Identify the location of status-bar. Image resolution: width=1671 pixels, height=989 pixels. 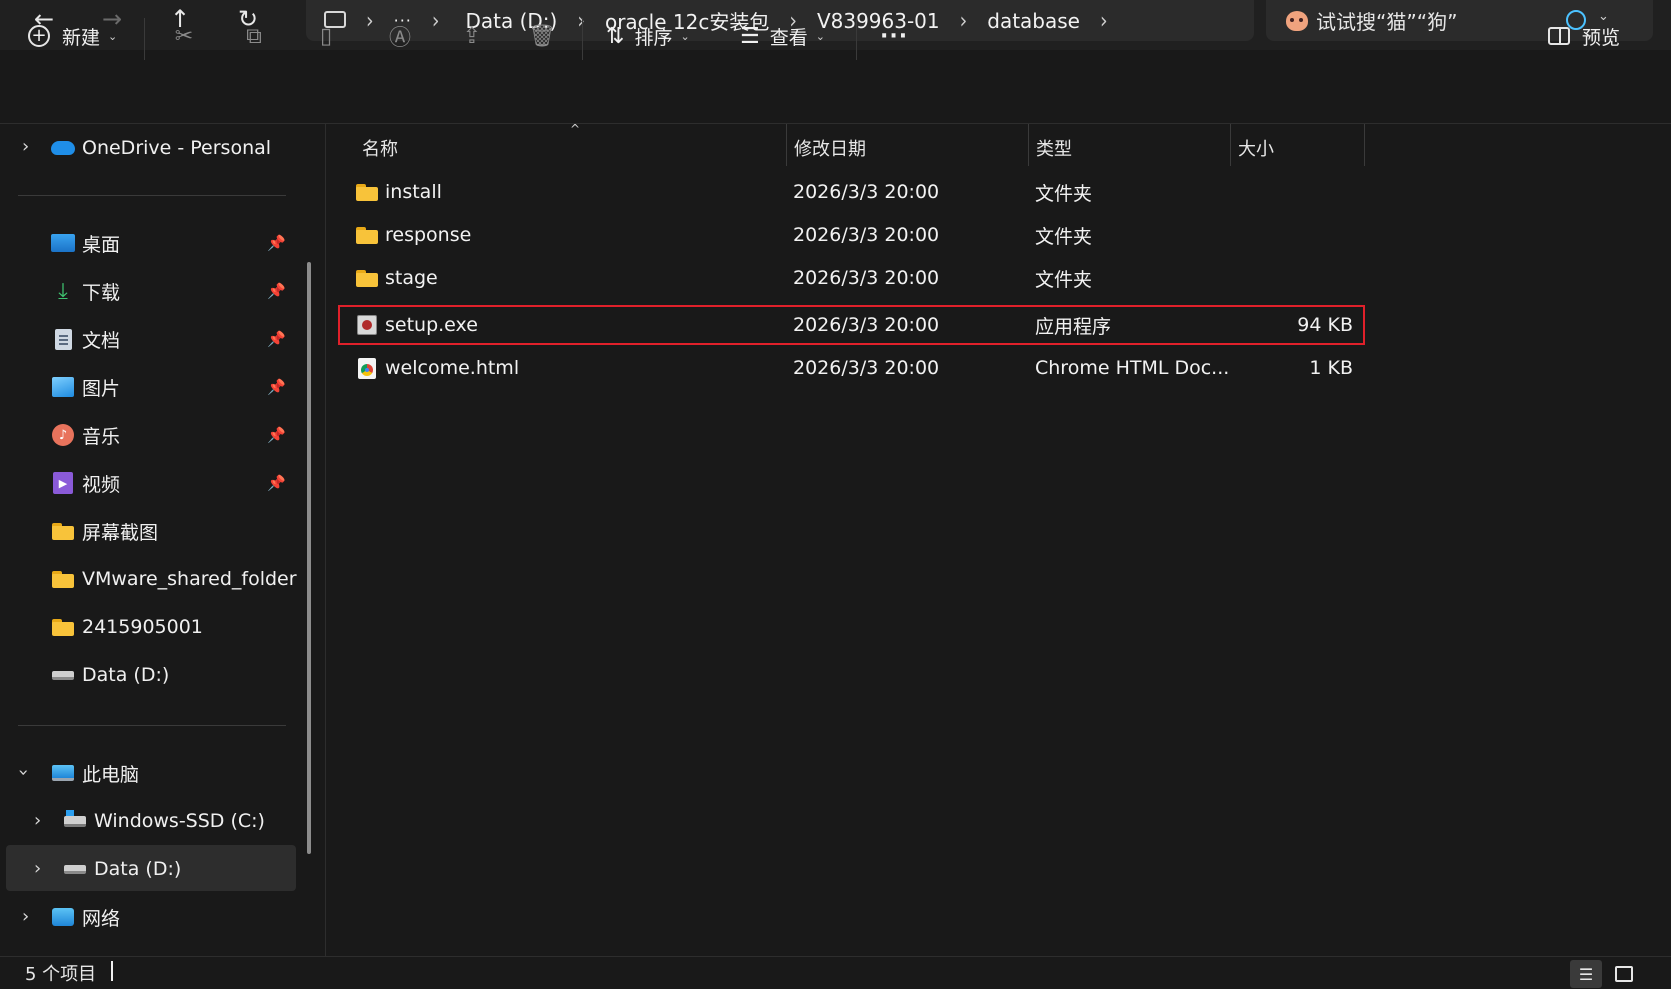
(835, 972).